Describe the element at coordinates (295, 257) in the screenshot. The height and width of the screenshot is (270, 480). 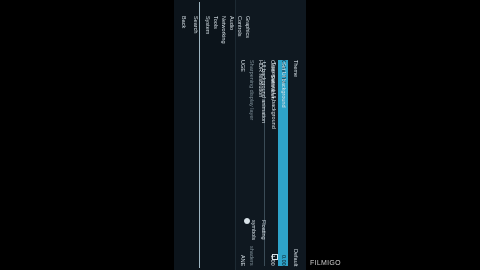
I see `setting-value: Default` at that location.